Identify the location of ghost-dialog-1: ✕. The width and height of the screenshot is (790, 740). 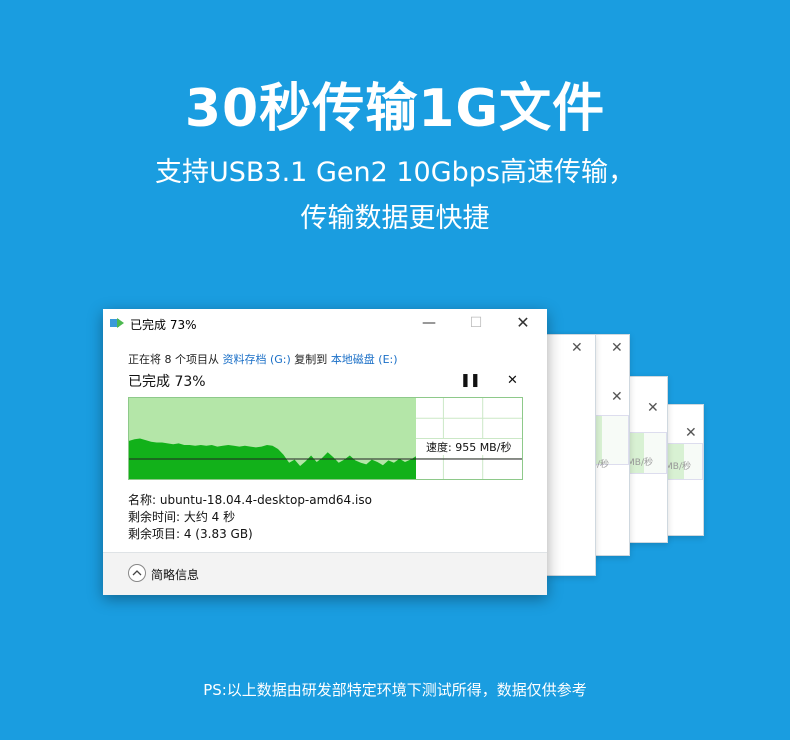
(571, 455).